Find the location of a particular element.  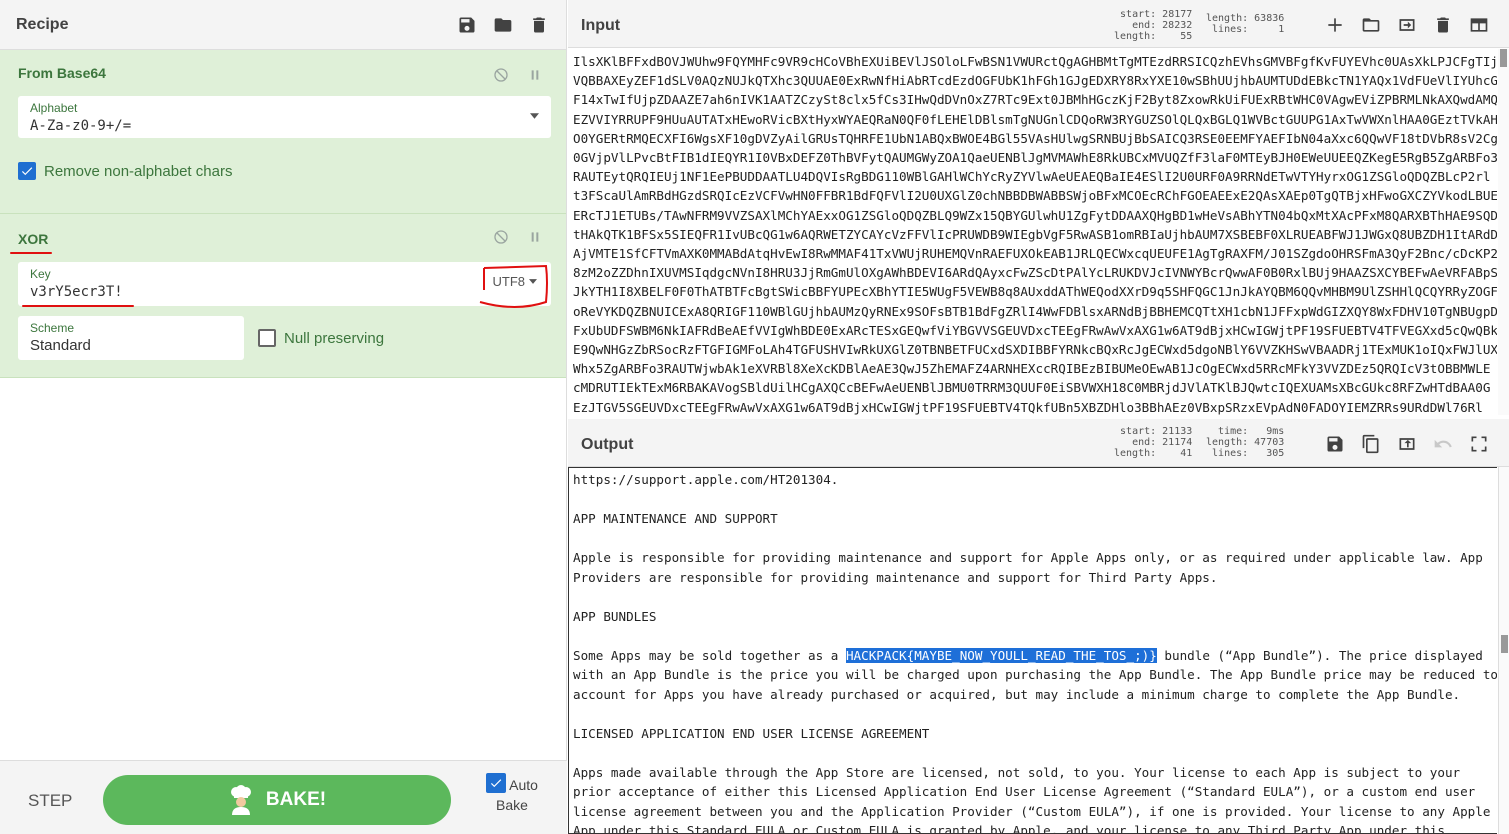

scheme-value: Standard is located at coordinates (60, 345).